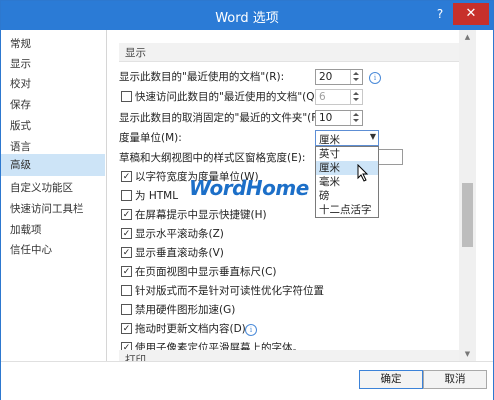 The image size is (494, 400). I want to click on sidebar-item-typography: 版式, so click(53, 126).